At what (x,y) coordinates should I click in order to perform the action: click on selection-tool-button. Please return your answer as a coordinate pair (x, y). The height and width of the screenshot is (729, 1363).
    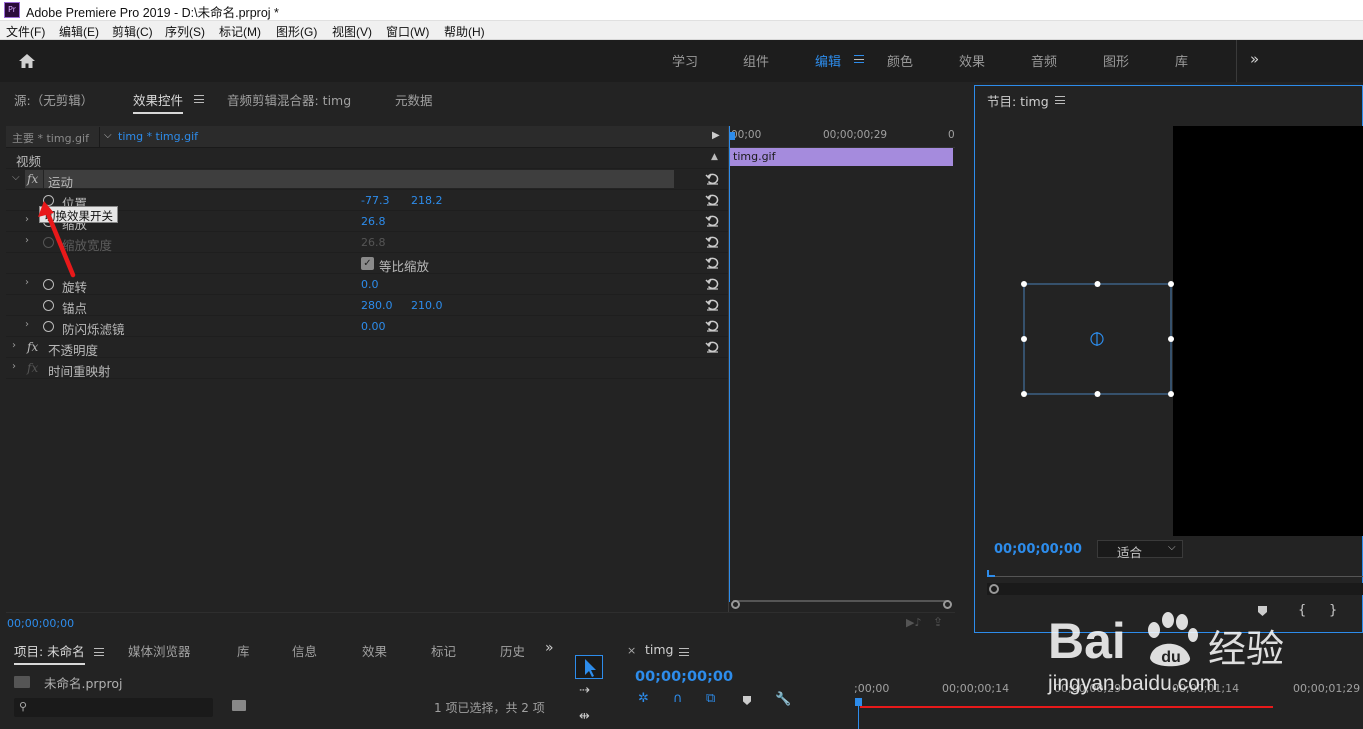
    Looking at the image, I should click on (589, 667).